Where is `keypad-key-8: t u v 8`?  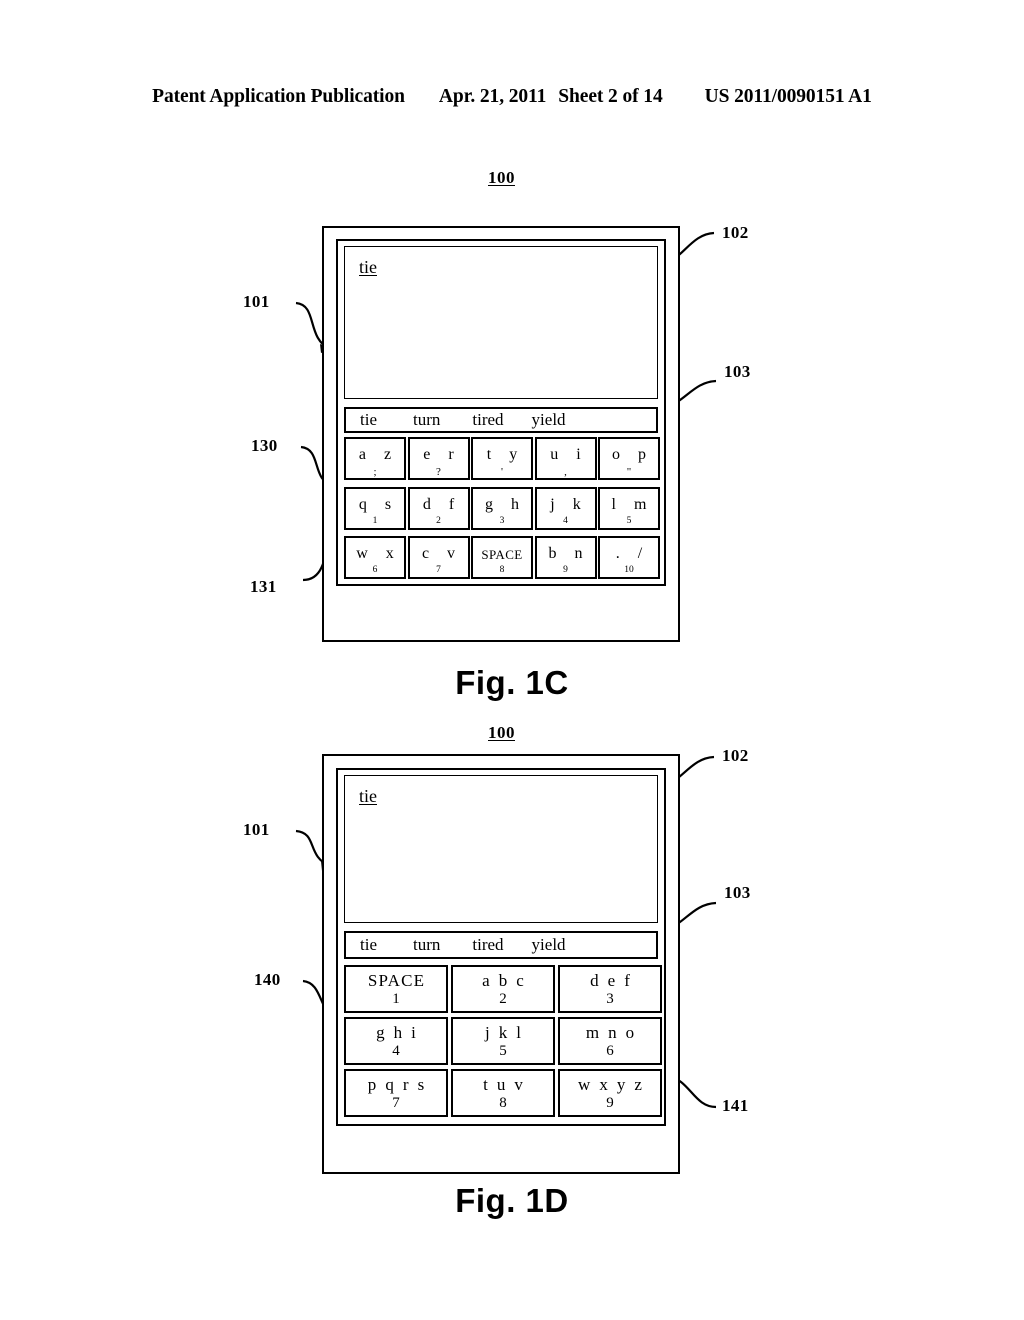 keypad-key-8: t u v 8 is located at coordinates (503, 1093).